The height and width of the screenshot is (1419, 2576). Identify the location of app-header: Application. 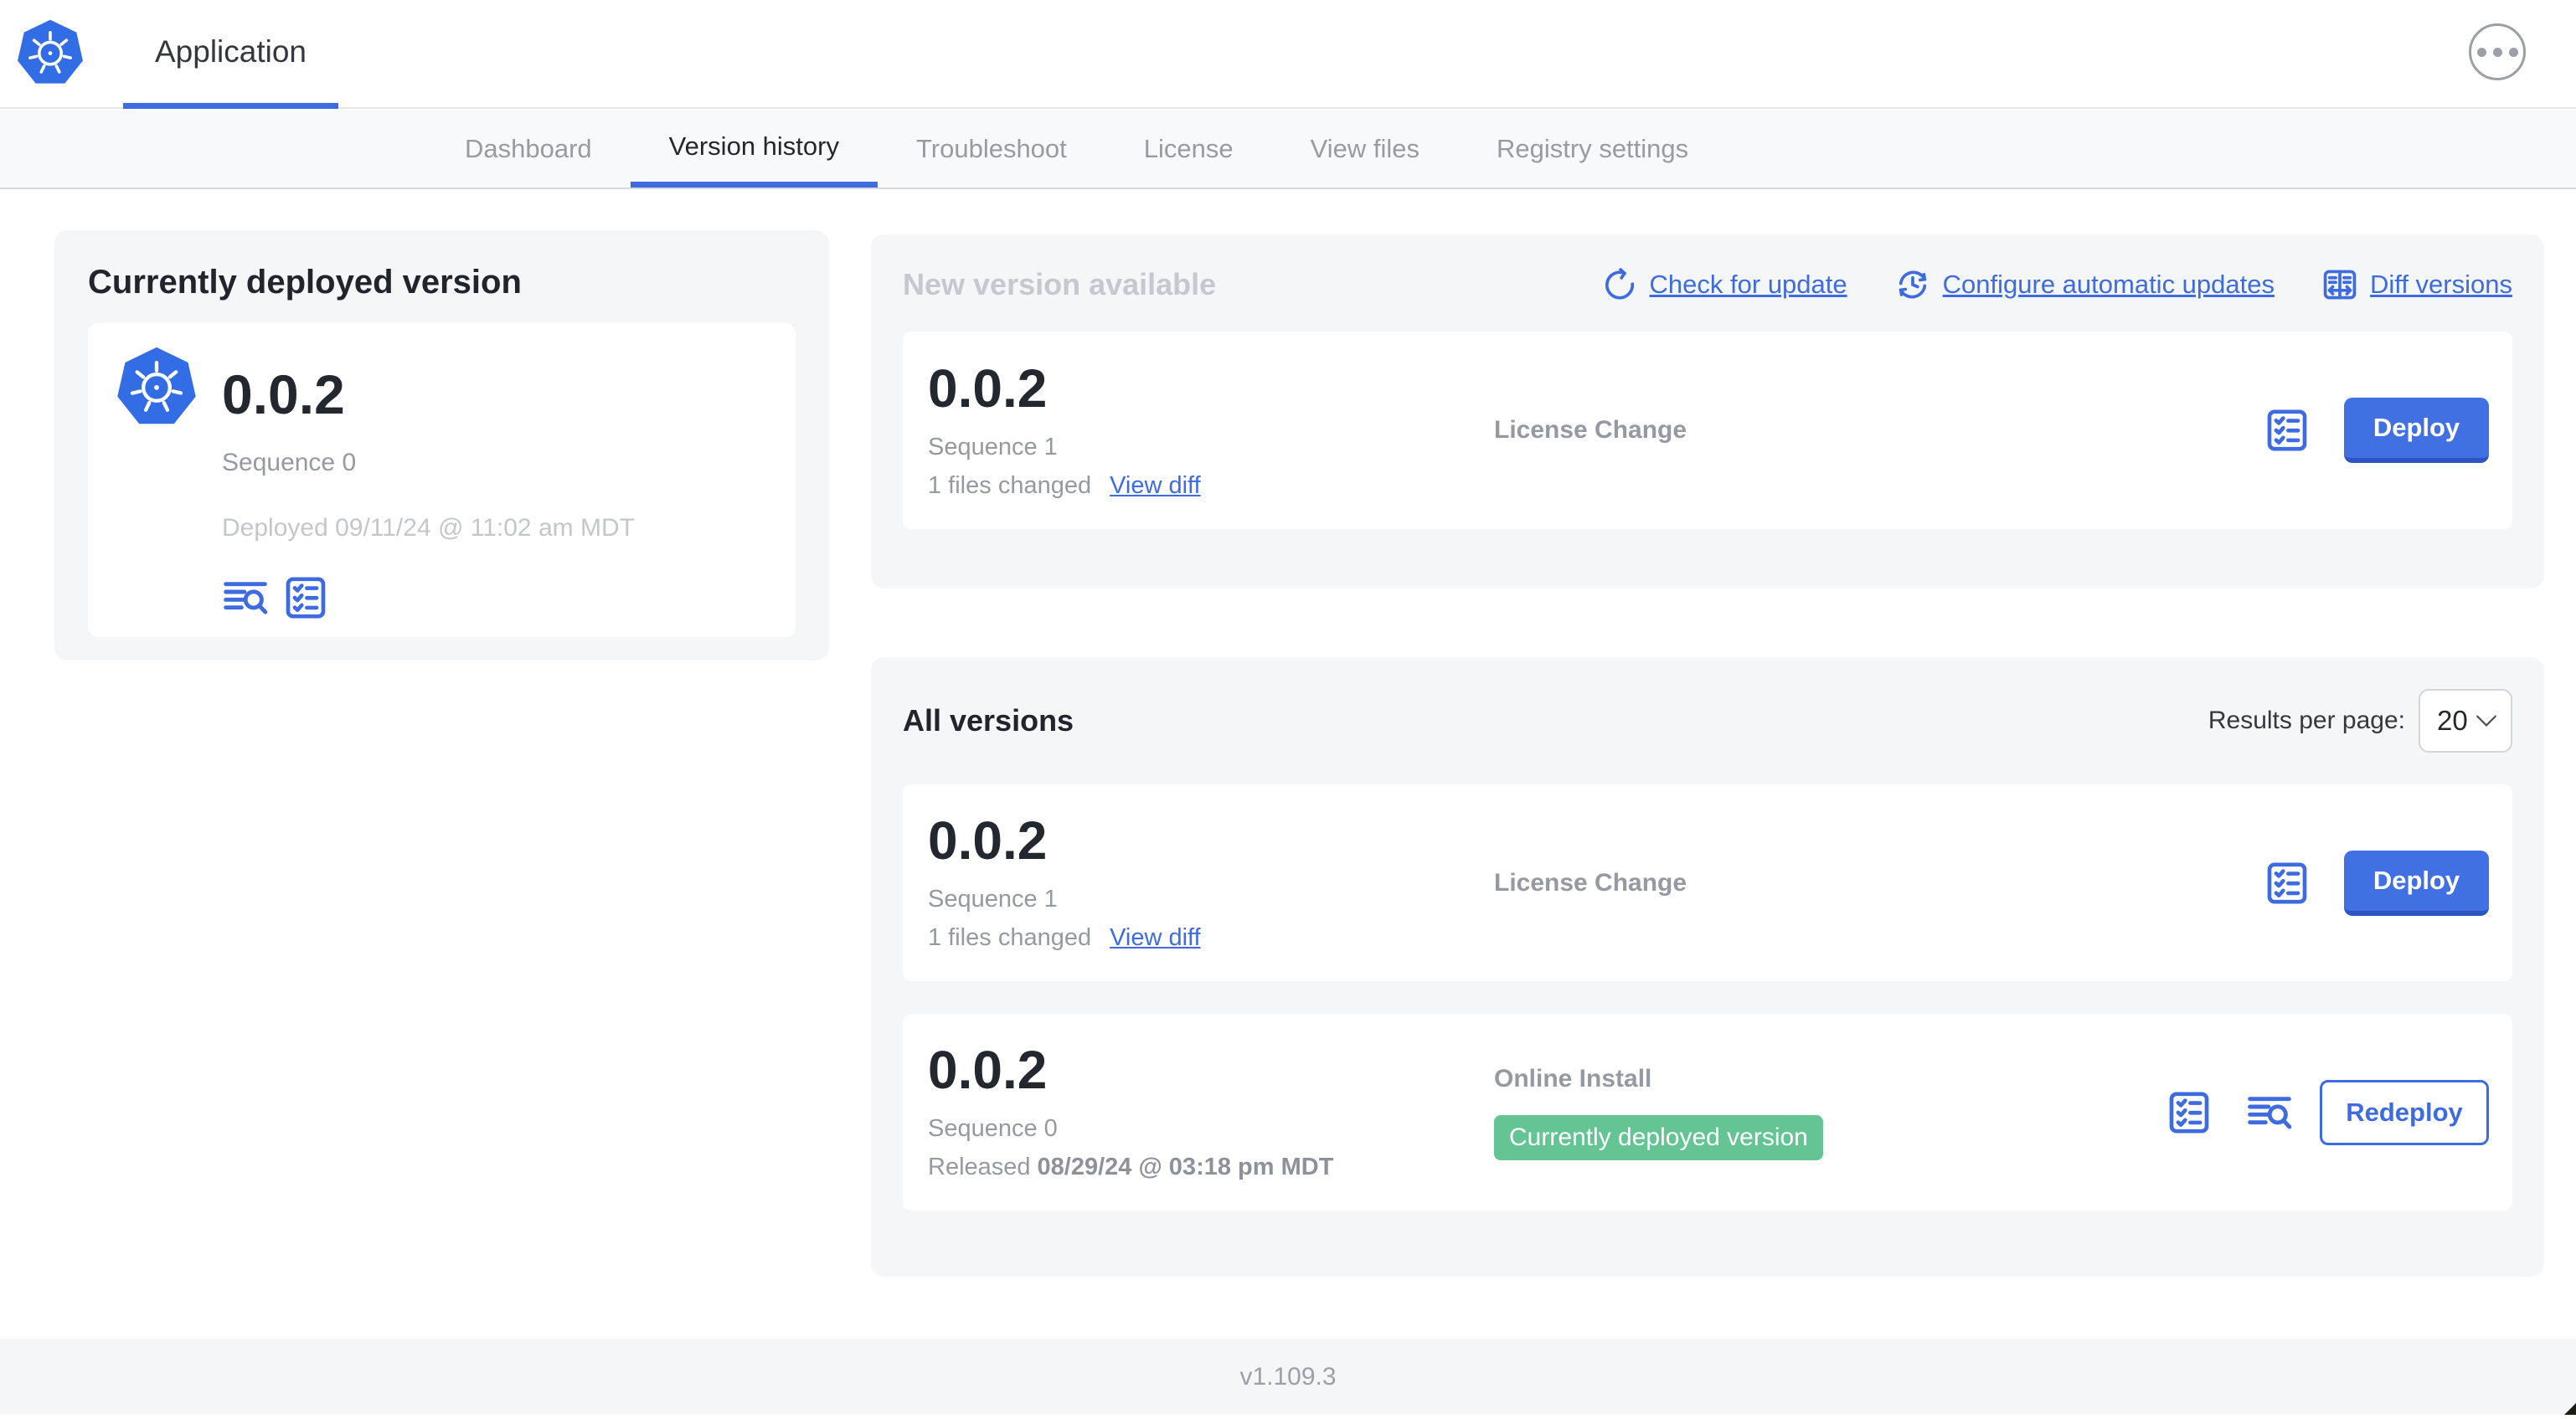
(1288, 54).